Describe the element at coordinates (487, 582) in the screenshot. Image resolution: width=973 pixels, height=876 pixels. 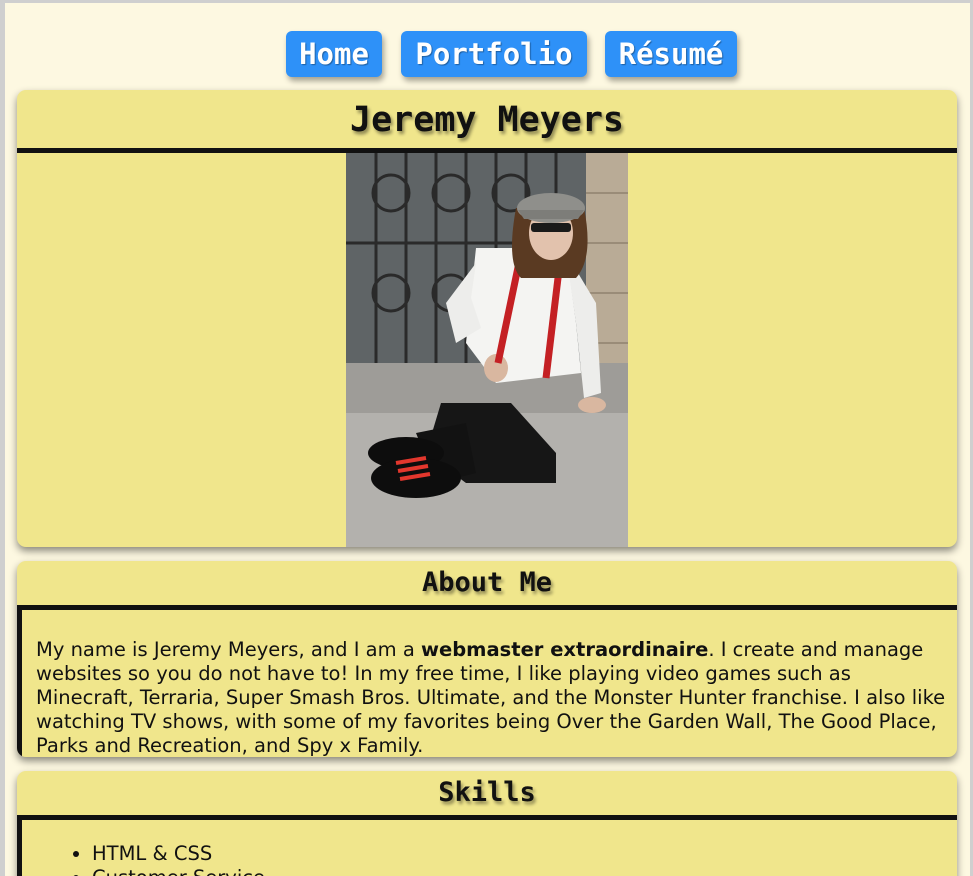
I see `about-heading: About Me` at that location.